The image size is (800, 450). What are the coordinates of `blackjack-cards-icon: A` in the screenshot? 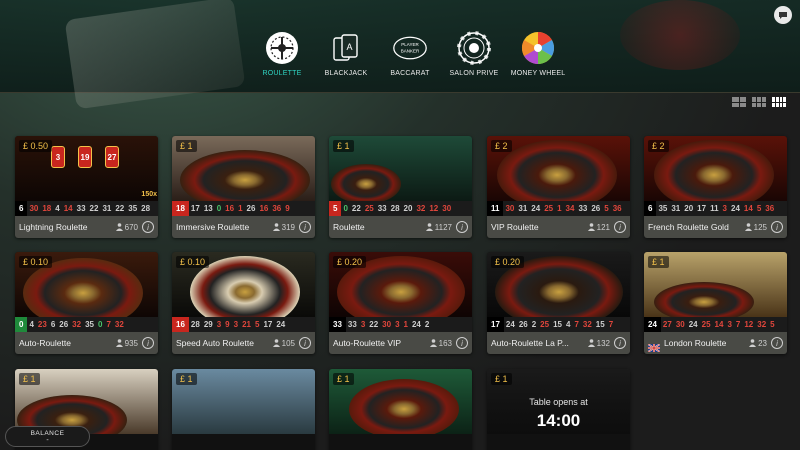 It's located at (346, 48).